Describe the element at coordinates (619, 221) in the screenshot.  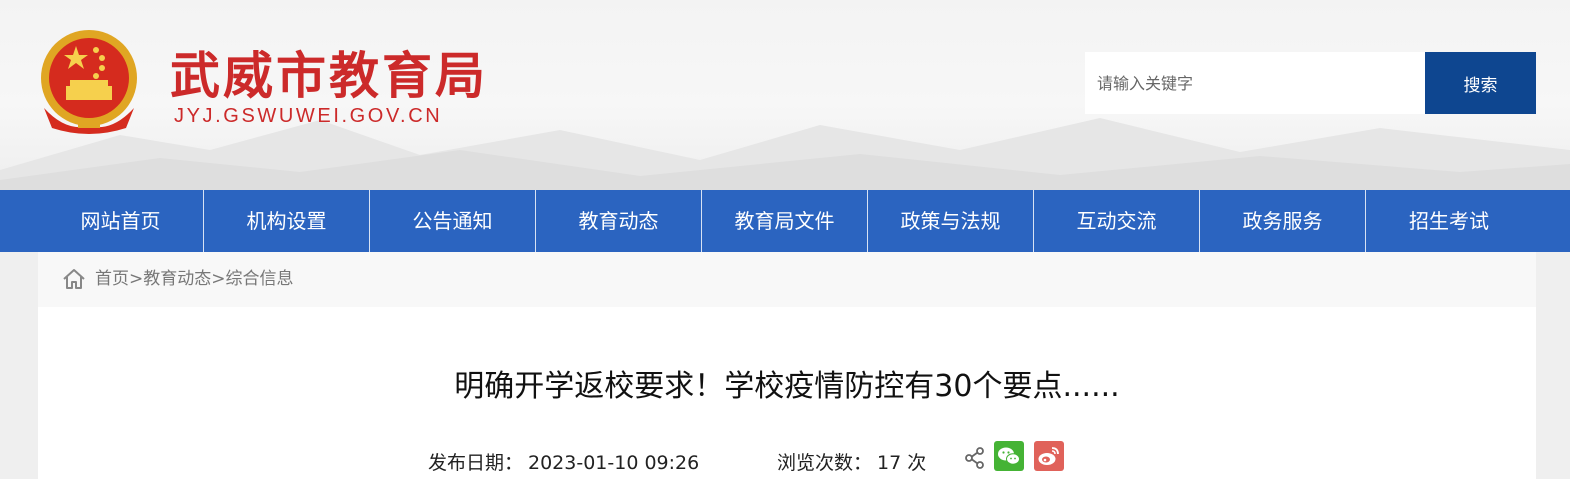
I see `nav-item-education-news: 教育动态` at that location.